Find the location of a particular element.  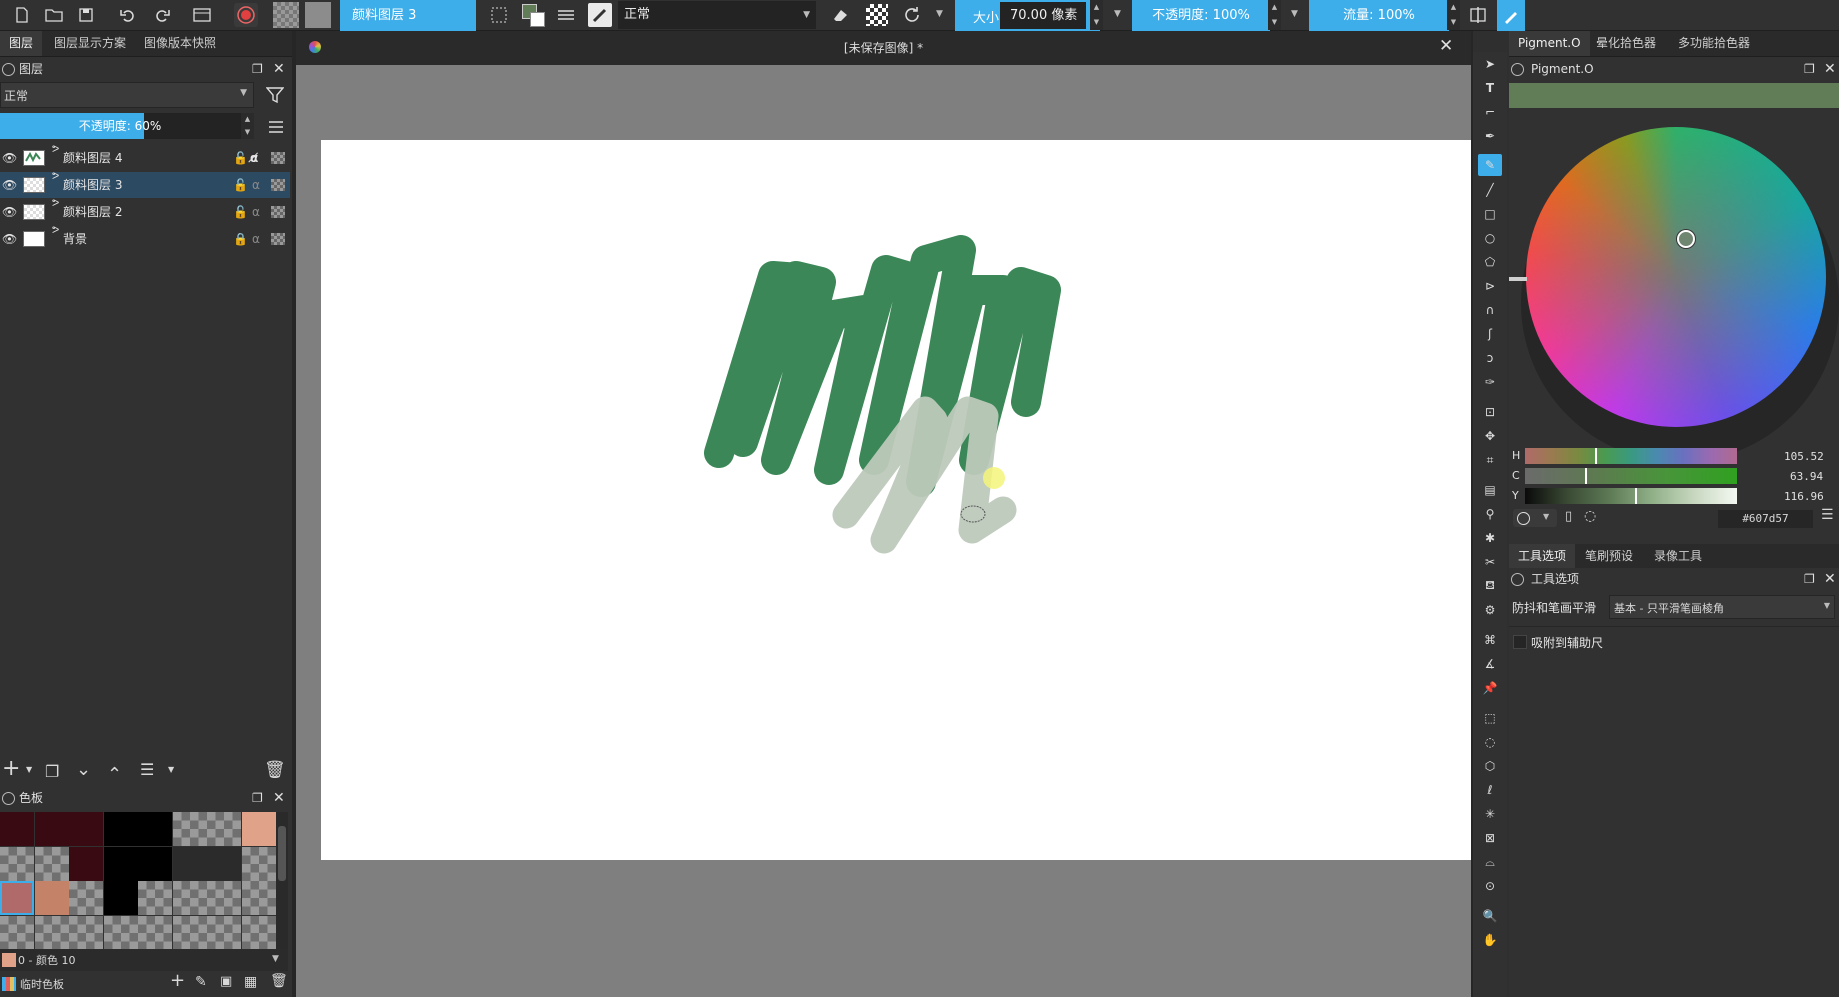

size-spinner: ▲ ▼ is located at coordinates (1096, 15).